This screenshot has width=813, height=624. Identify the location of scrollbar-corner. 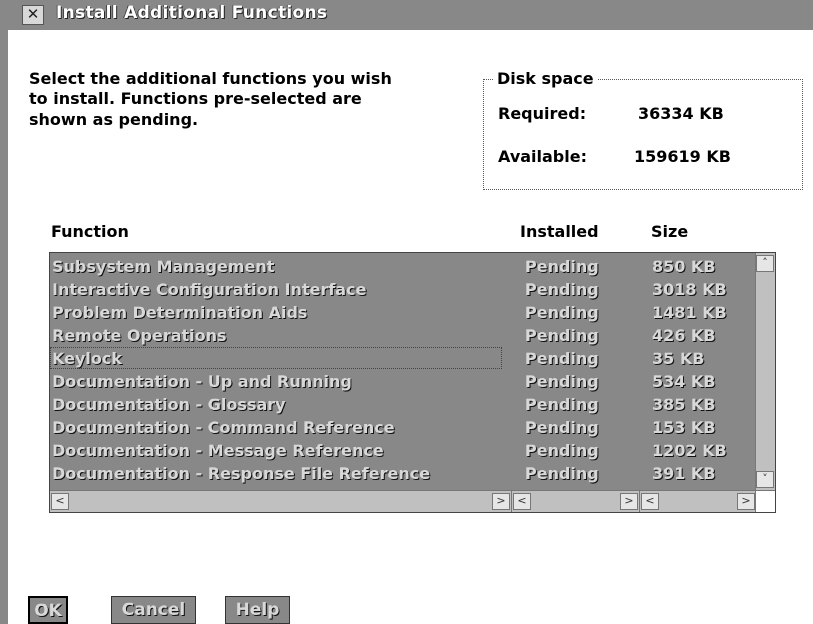
(765, 501).